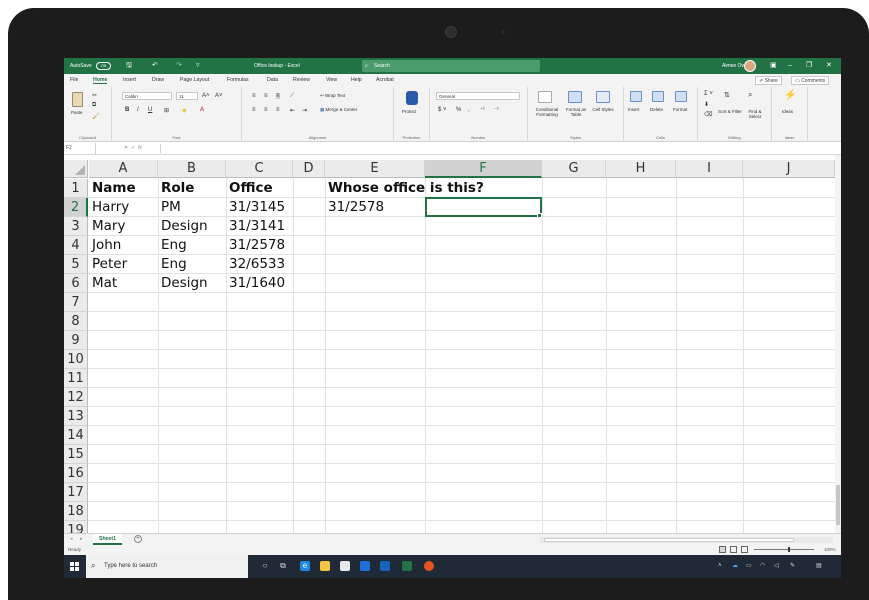 The image size is (869, 600). I want to click on row-header-8: 8, so click(76, 321).